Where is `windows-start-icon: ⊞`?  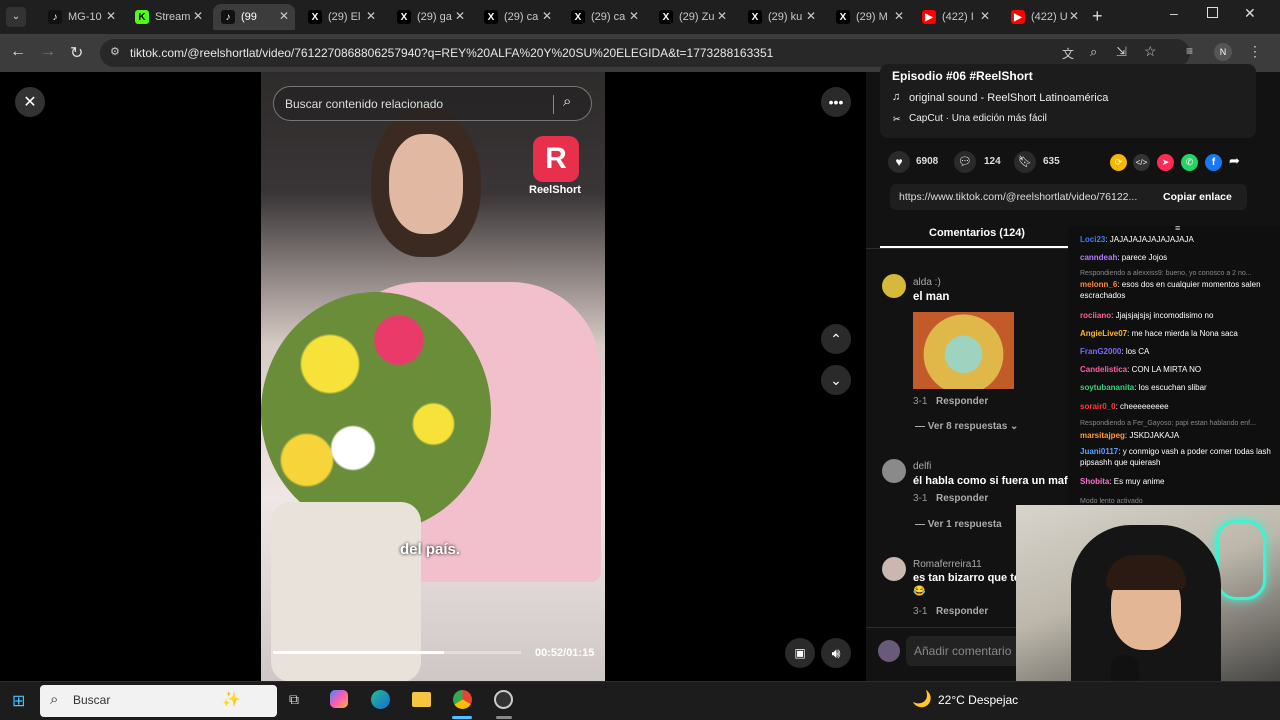
windows-start-icon: ⊞ is located at coordinates (18, 701).